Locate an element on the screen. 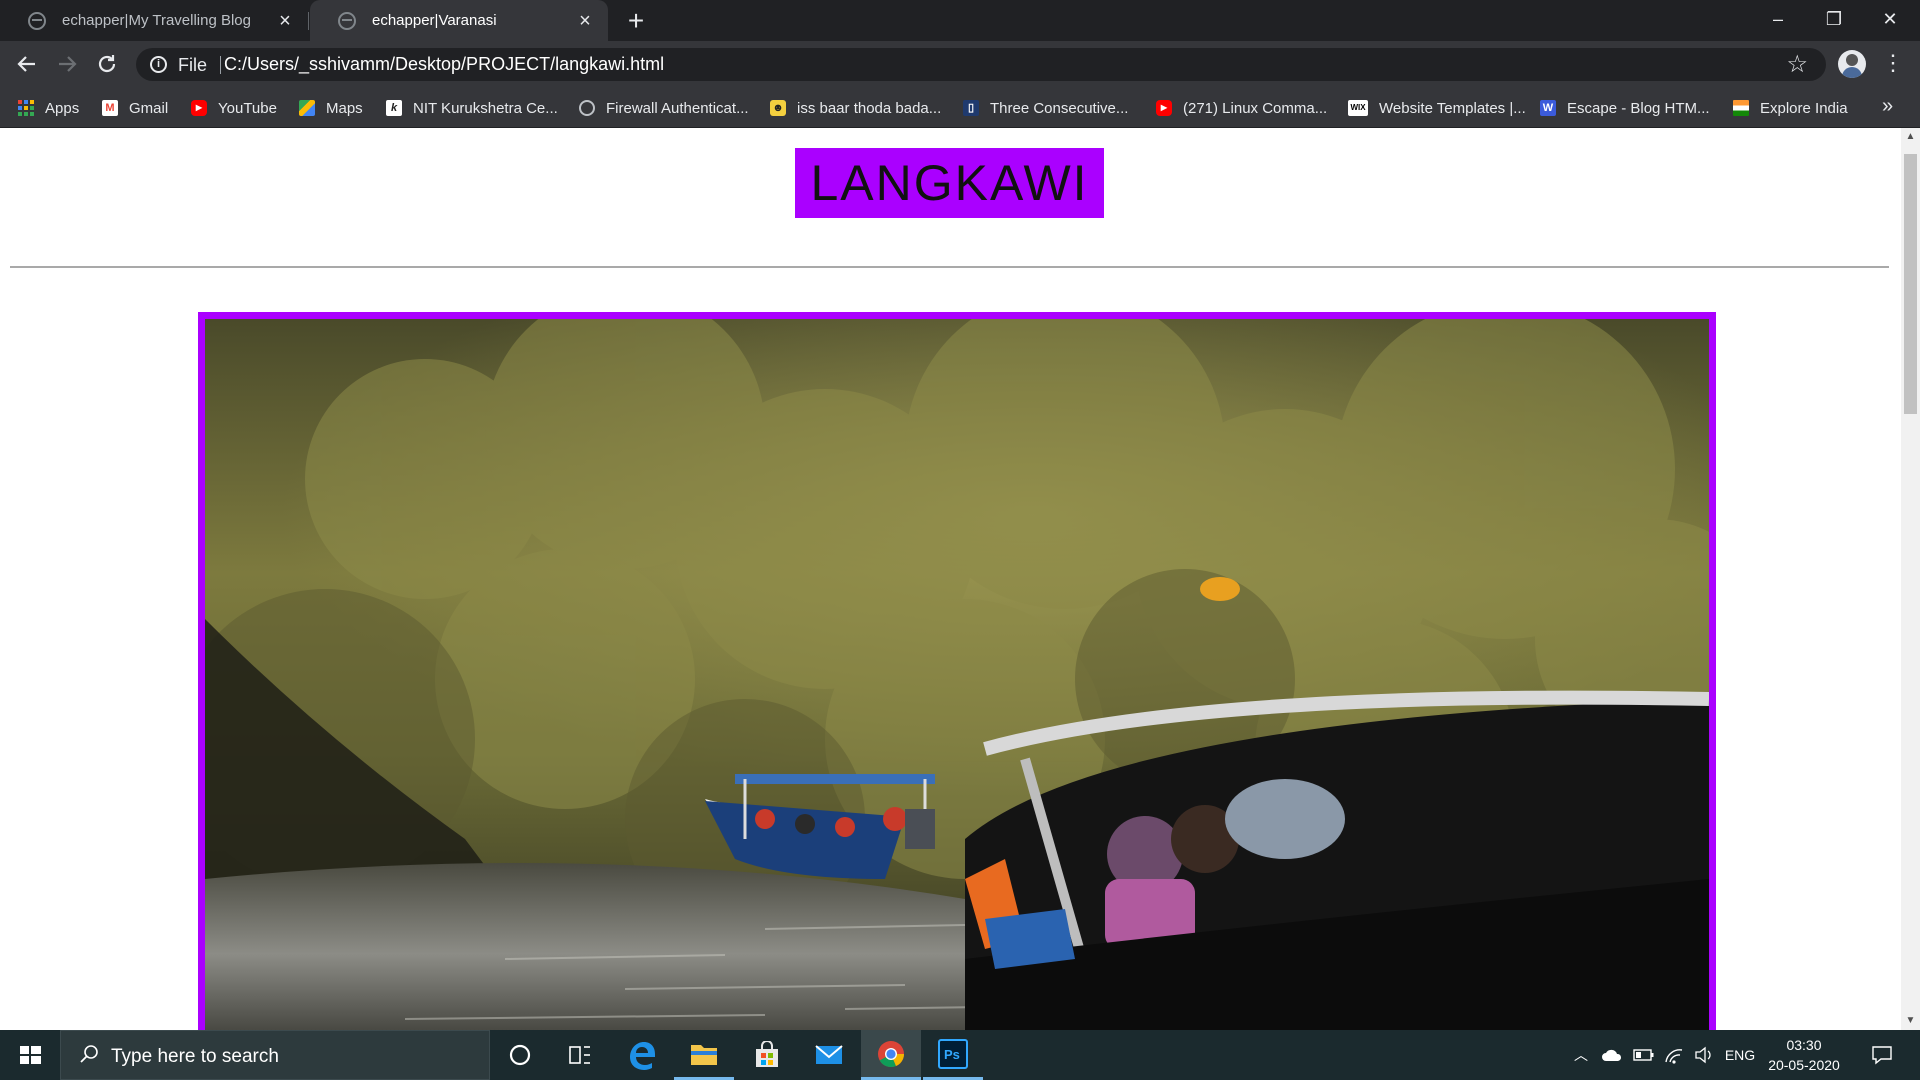 The width and height of the screenshot is (1920, 1085). edge-icon is located at coordinates (642, 1056).